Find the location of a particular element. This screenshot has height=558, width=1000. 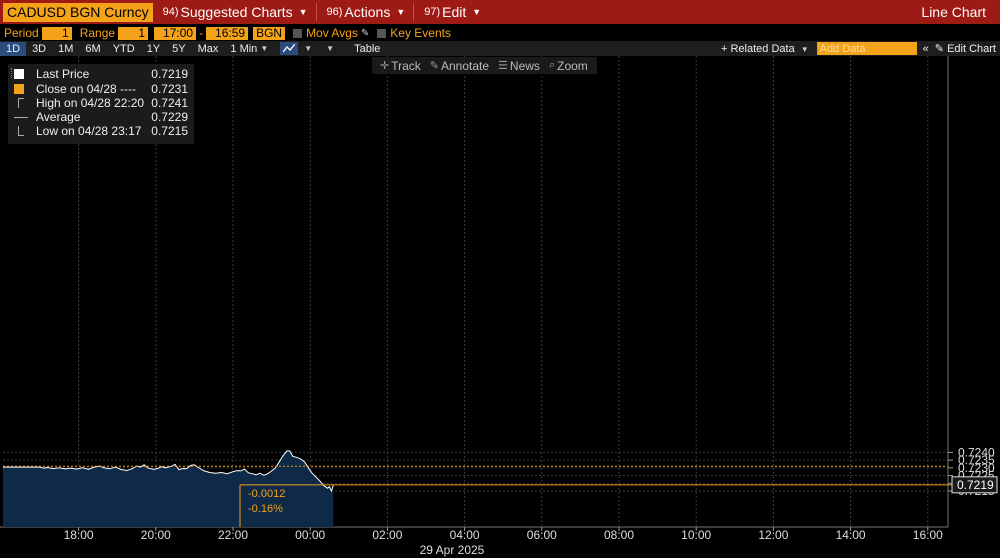

x-tick-label: 06:00 is located at coordinates (542, 535).